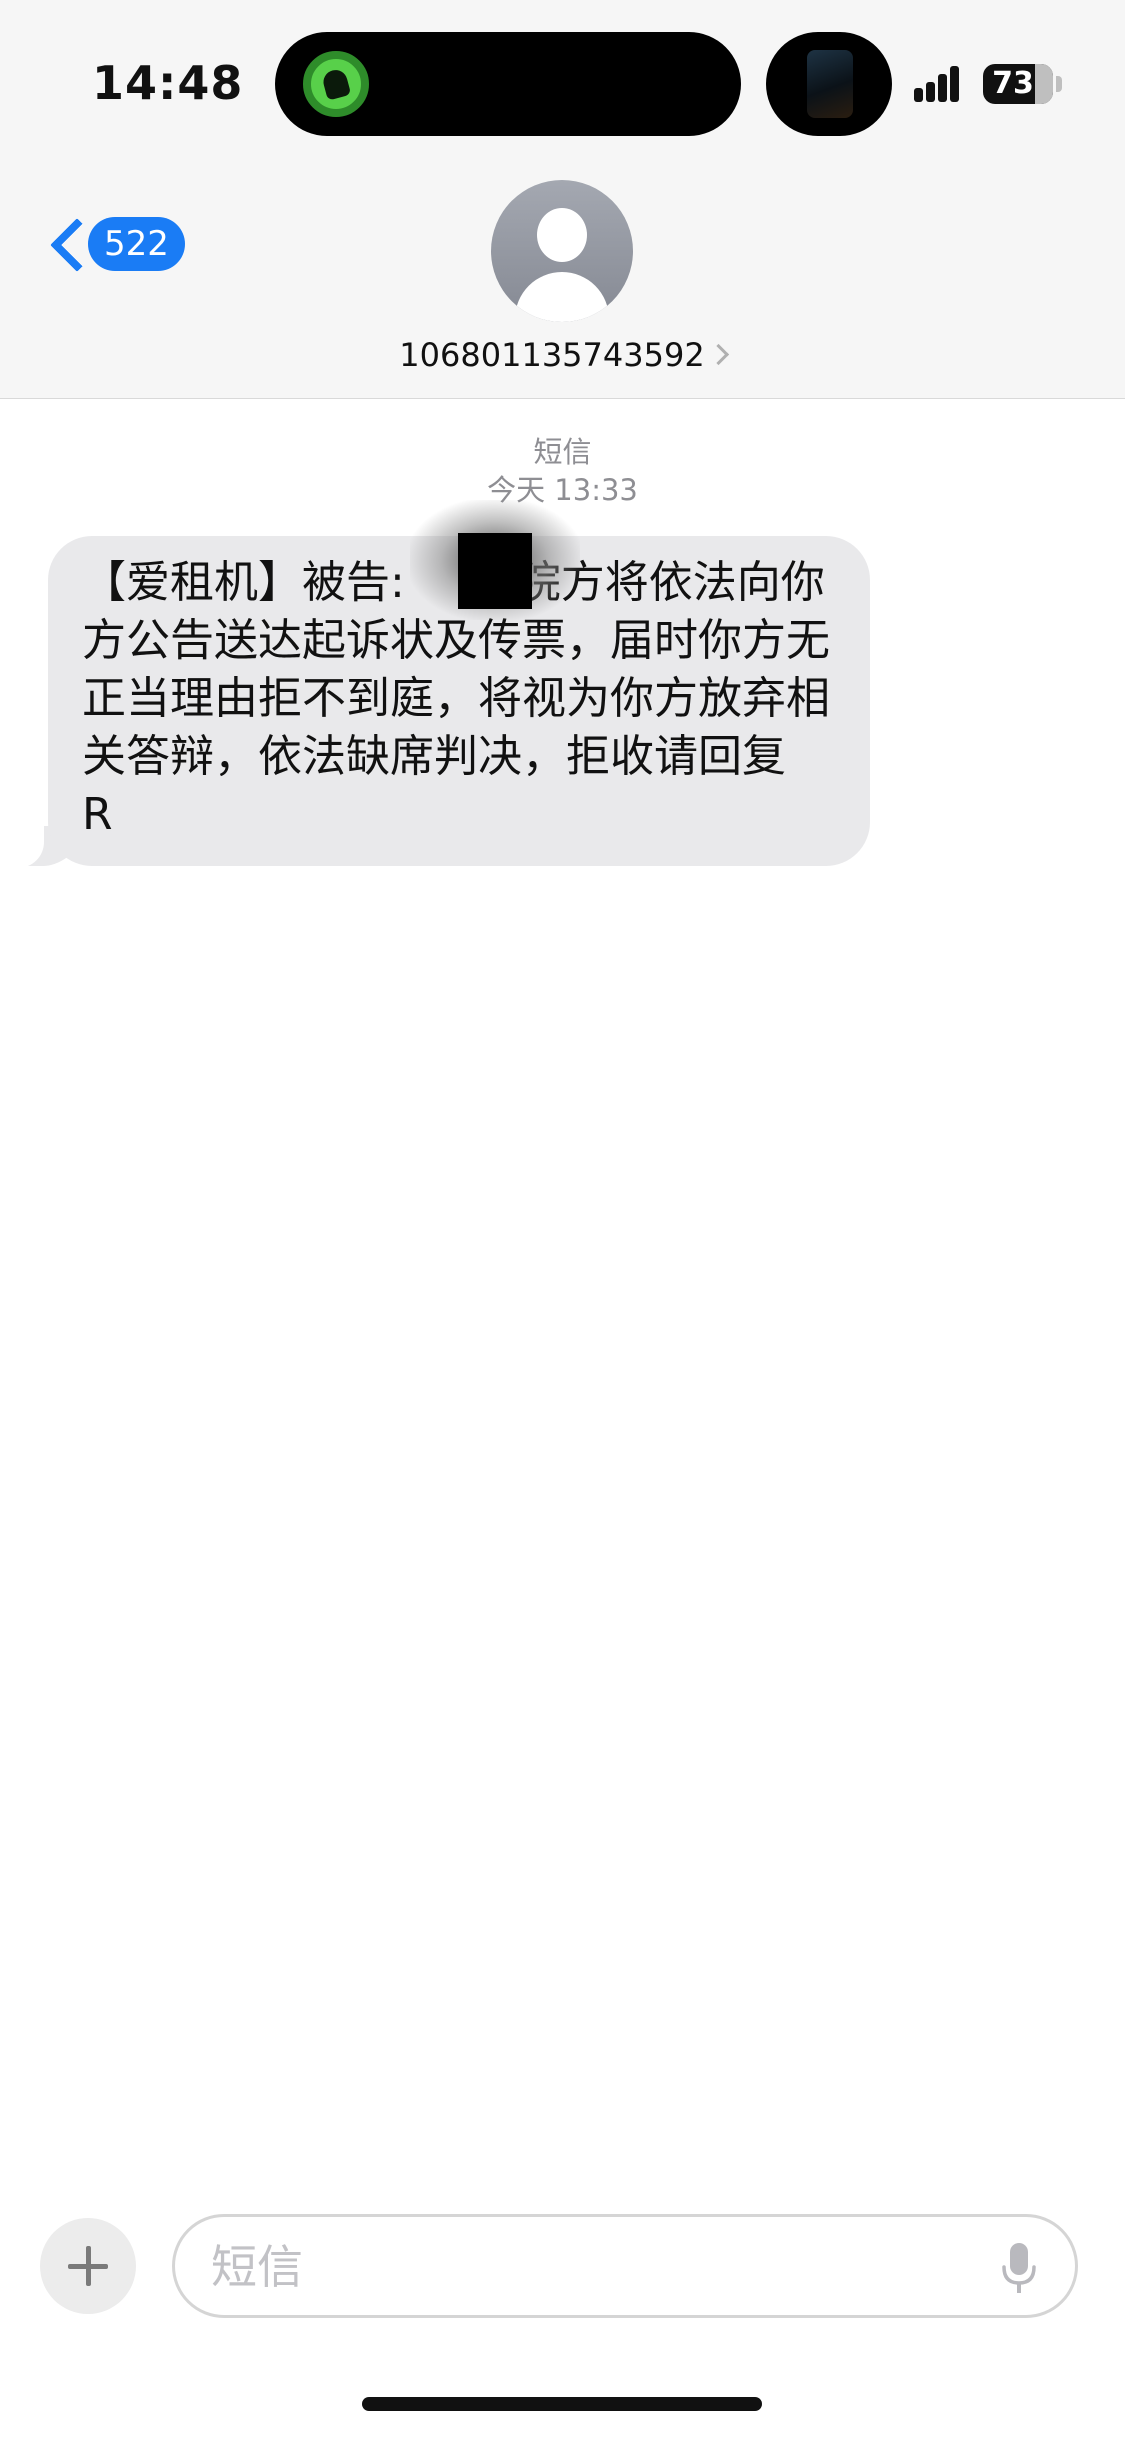 This screenshot has height=2439, width=1125. I want to click on home-indicator, so click(562, 2404).